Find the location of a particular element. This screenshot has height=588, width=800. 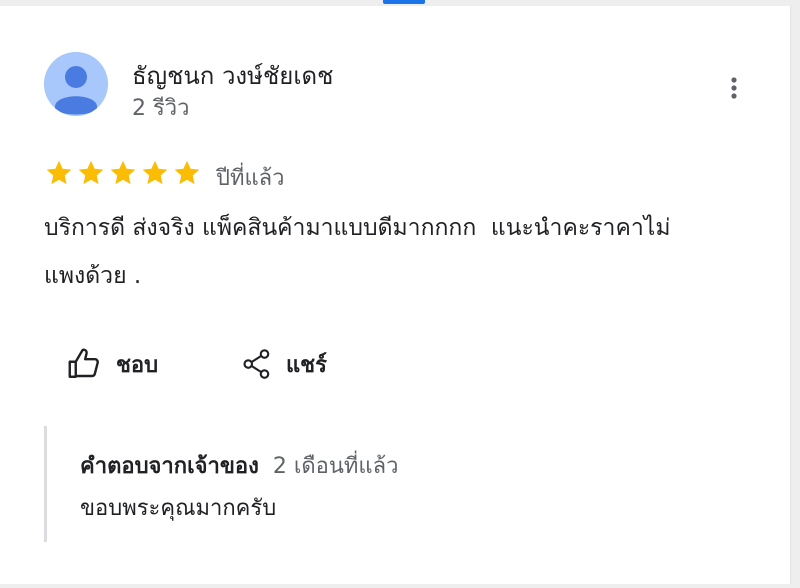

thumbs-up-icon is located at coordinates (83, 363).